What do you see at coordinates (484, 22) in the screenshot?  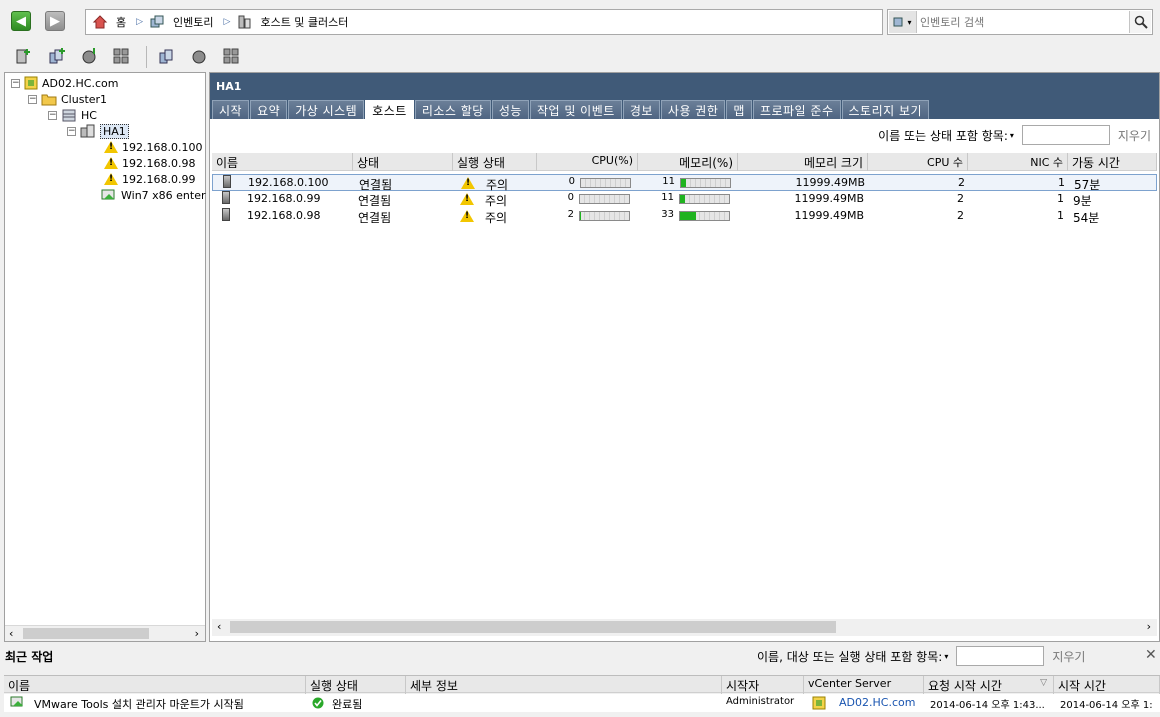 I see `breadcrumb: 홈 ▷ 인벤토리 ▷ 호스트 및 클러스터` at bounding box center [484, 22].